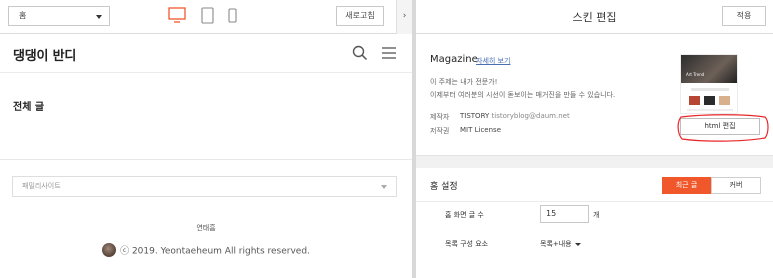  I want to click on search-icon, so click(360, 53).